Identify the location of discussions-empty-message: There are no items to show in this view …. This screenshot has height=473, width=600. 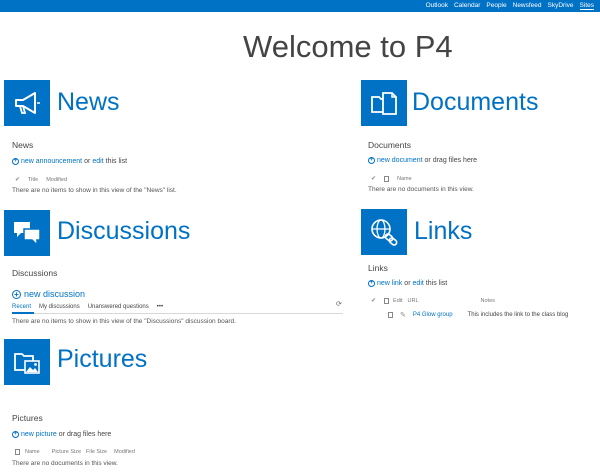
(124, 321).